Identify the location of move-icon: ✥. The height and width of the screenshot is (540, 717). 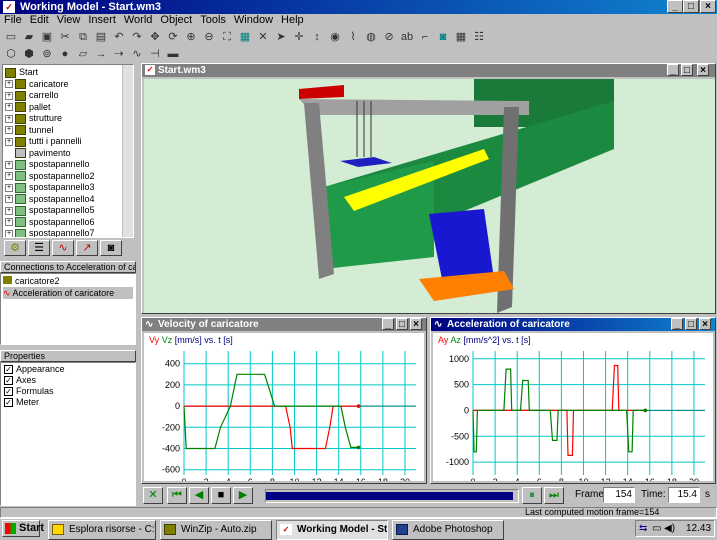
(155, 37).